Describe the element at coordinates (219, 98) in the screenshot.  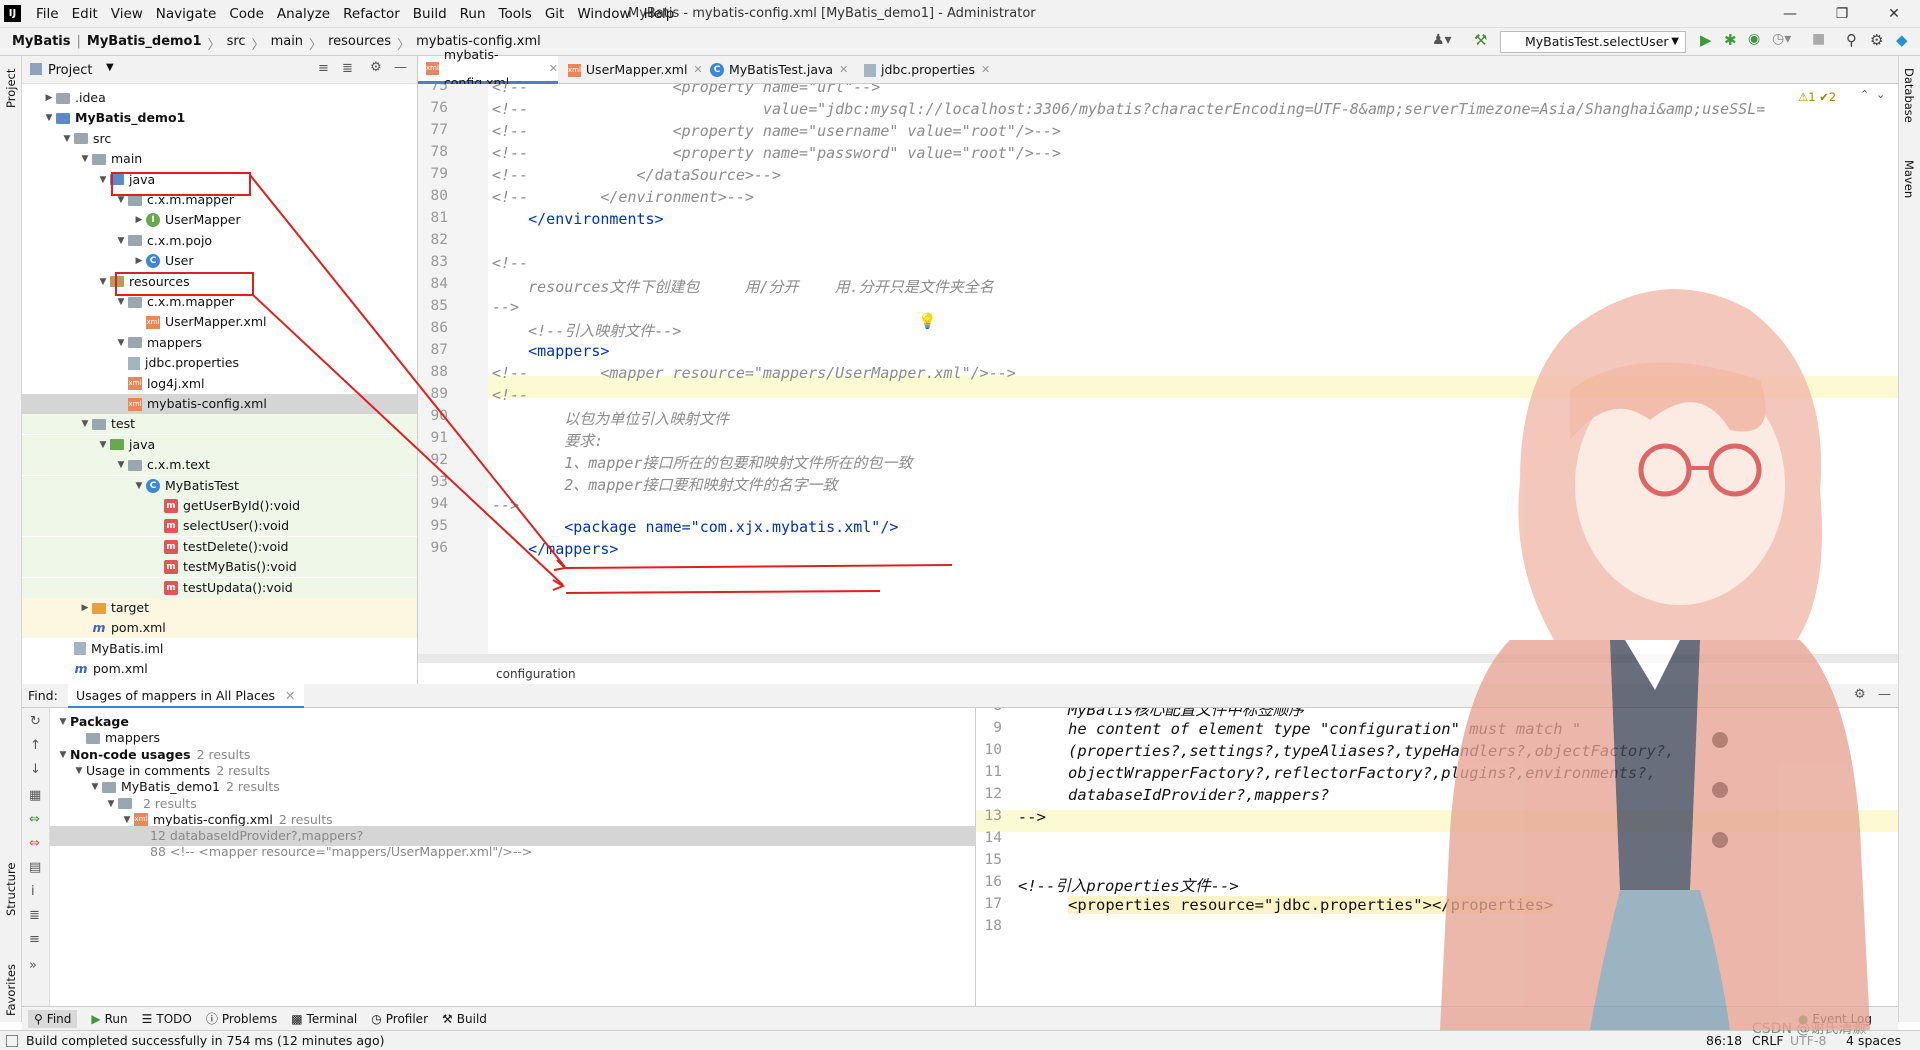
I see `tree-item: ▶ .idea` at that location.